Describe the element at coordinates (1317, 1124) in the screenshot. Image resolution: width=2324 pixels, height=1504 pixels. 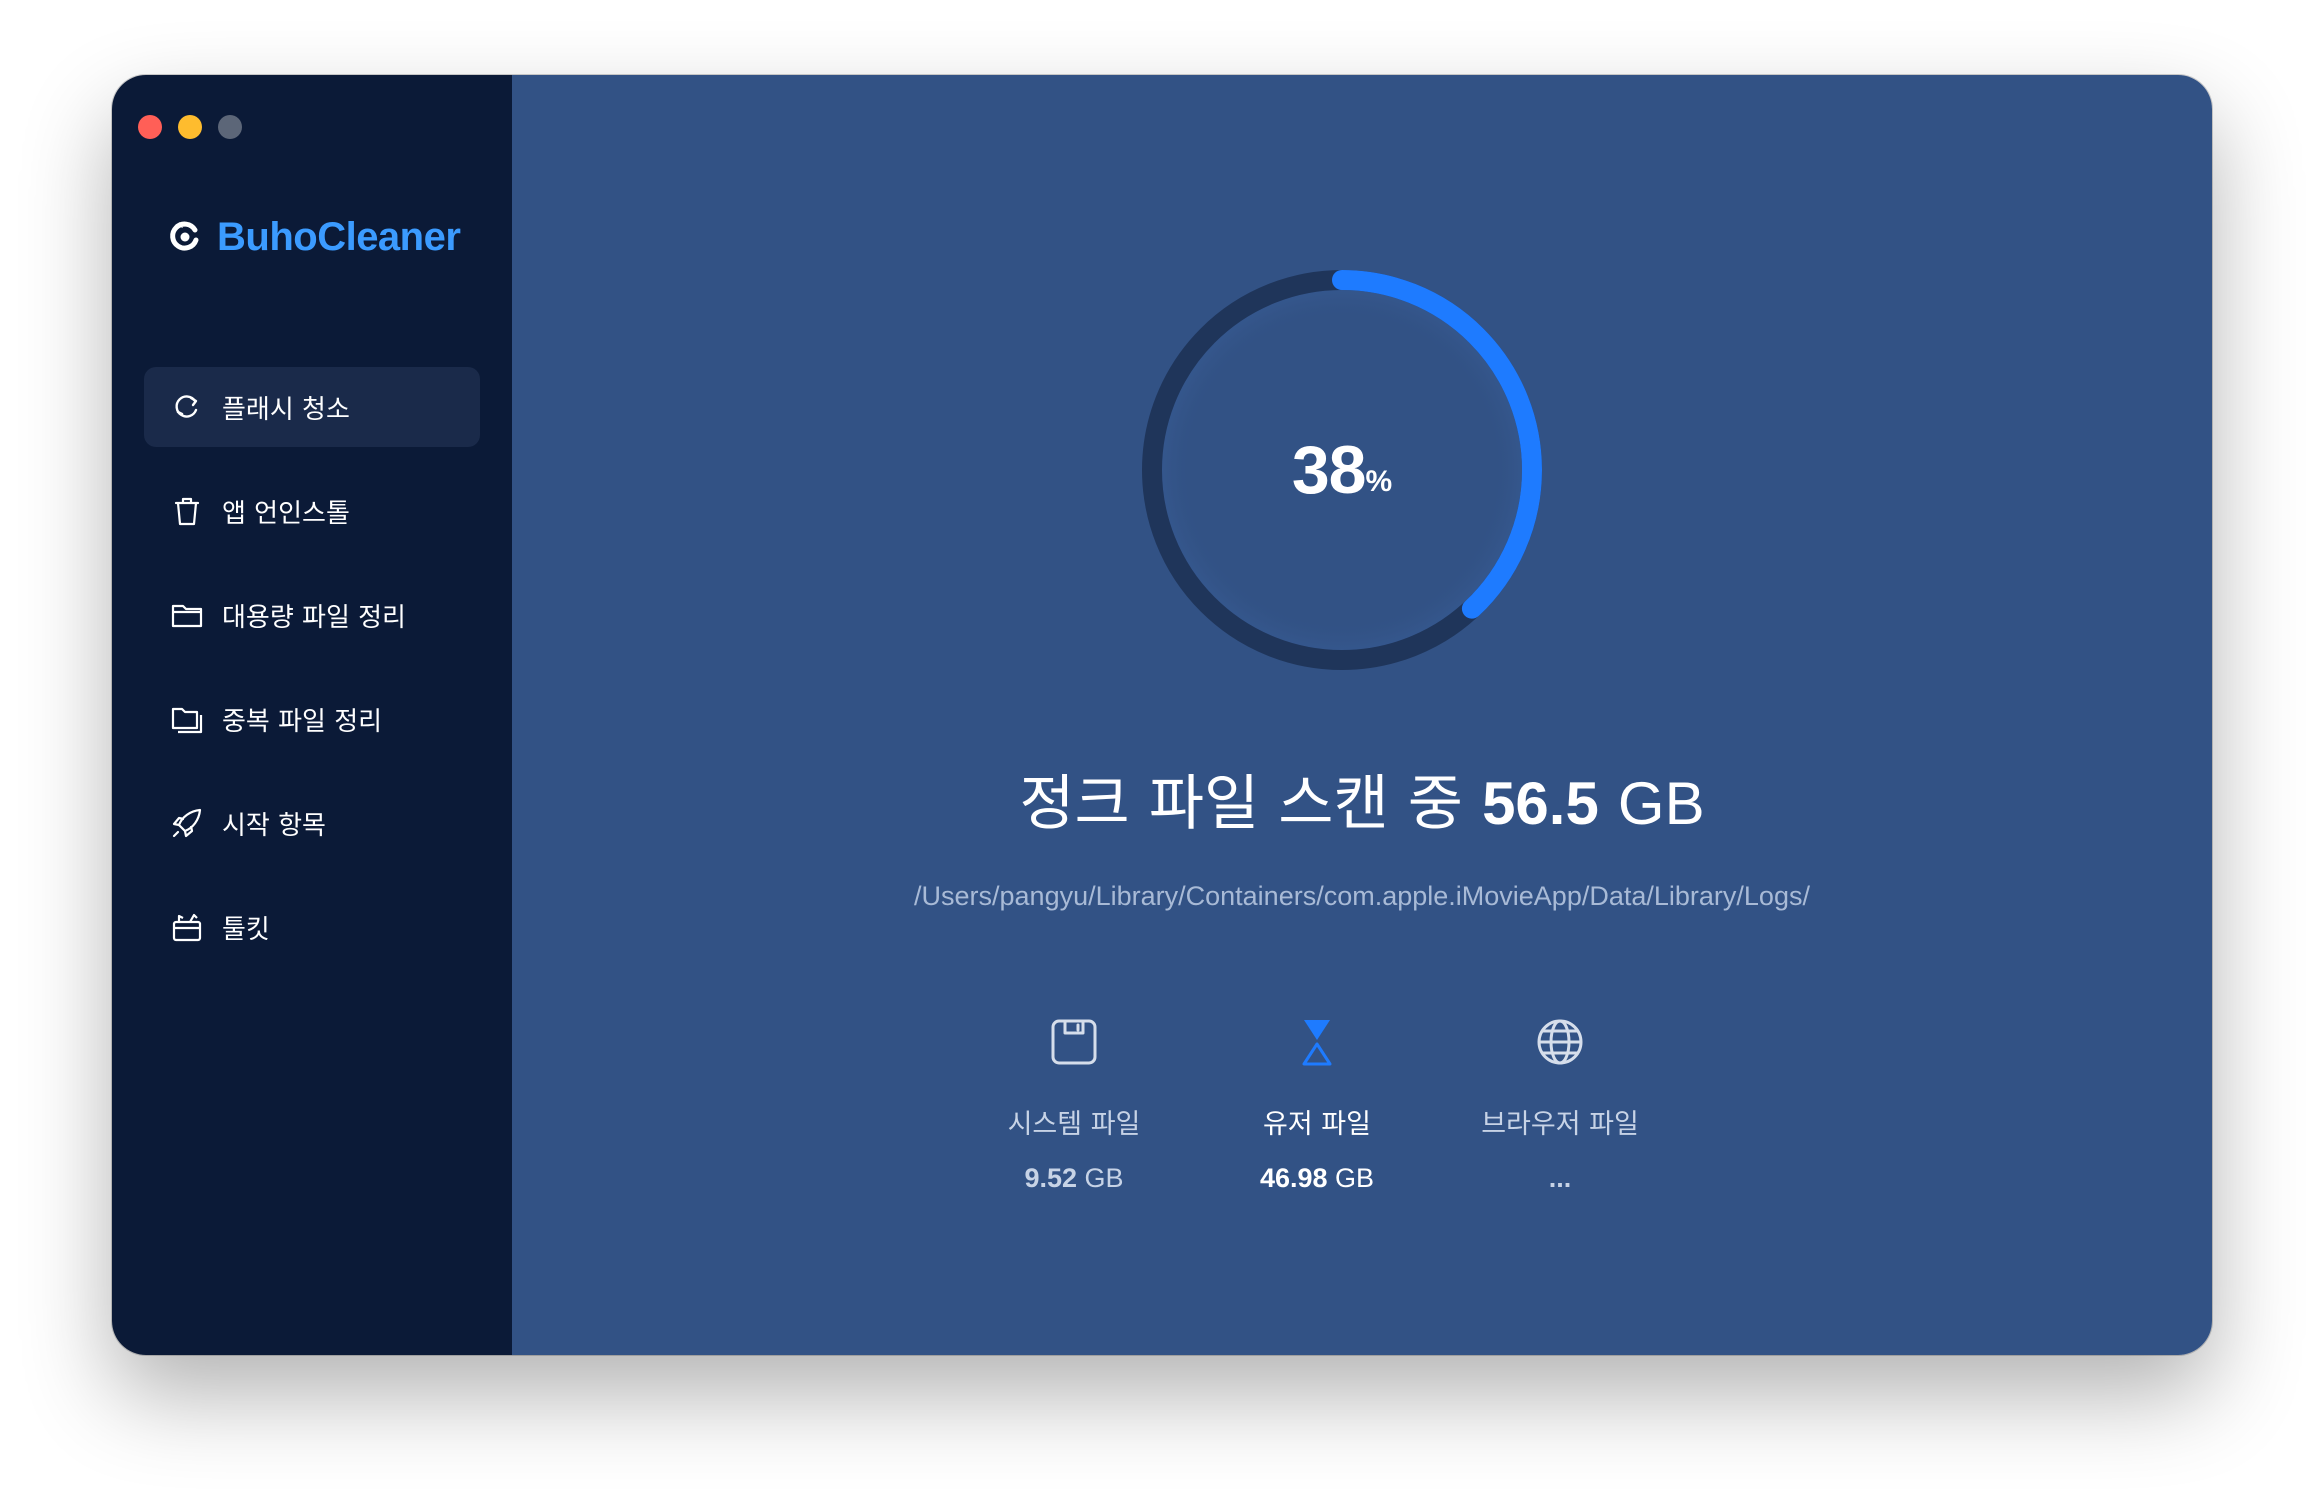
I see `category-label: 유저 파일` at that location.